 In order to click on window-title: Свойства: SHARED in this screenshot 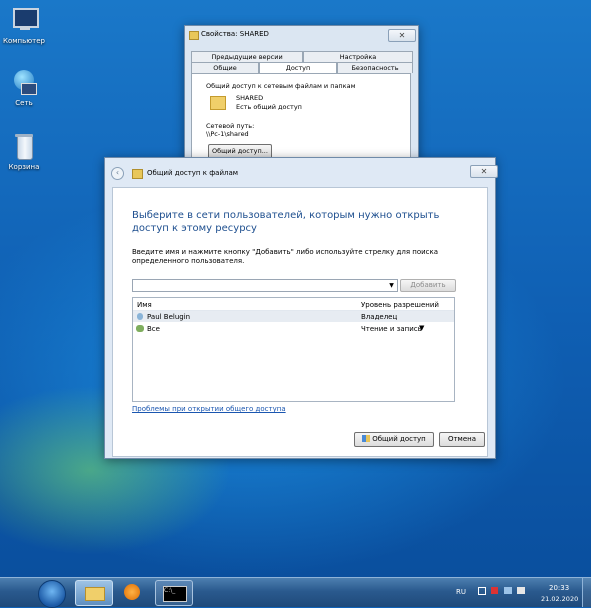, I will do `click(235, 34)`.